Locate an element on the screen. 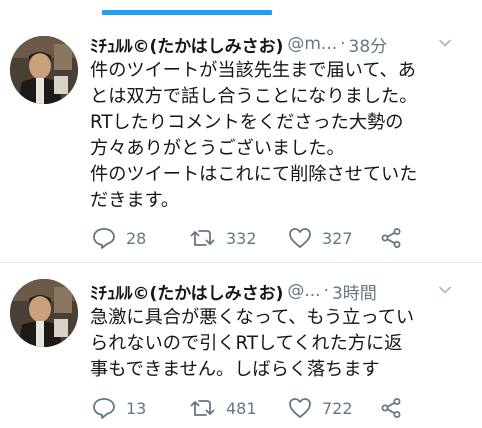 Image resolution: width=482 pixels, height=428 pixels. retweet-count: 481 is located at coordinates (241, 408).